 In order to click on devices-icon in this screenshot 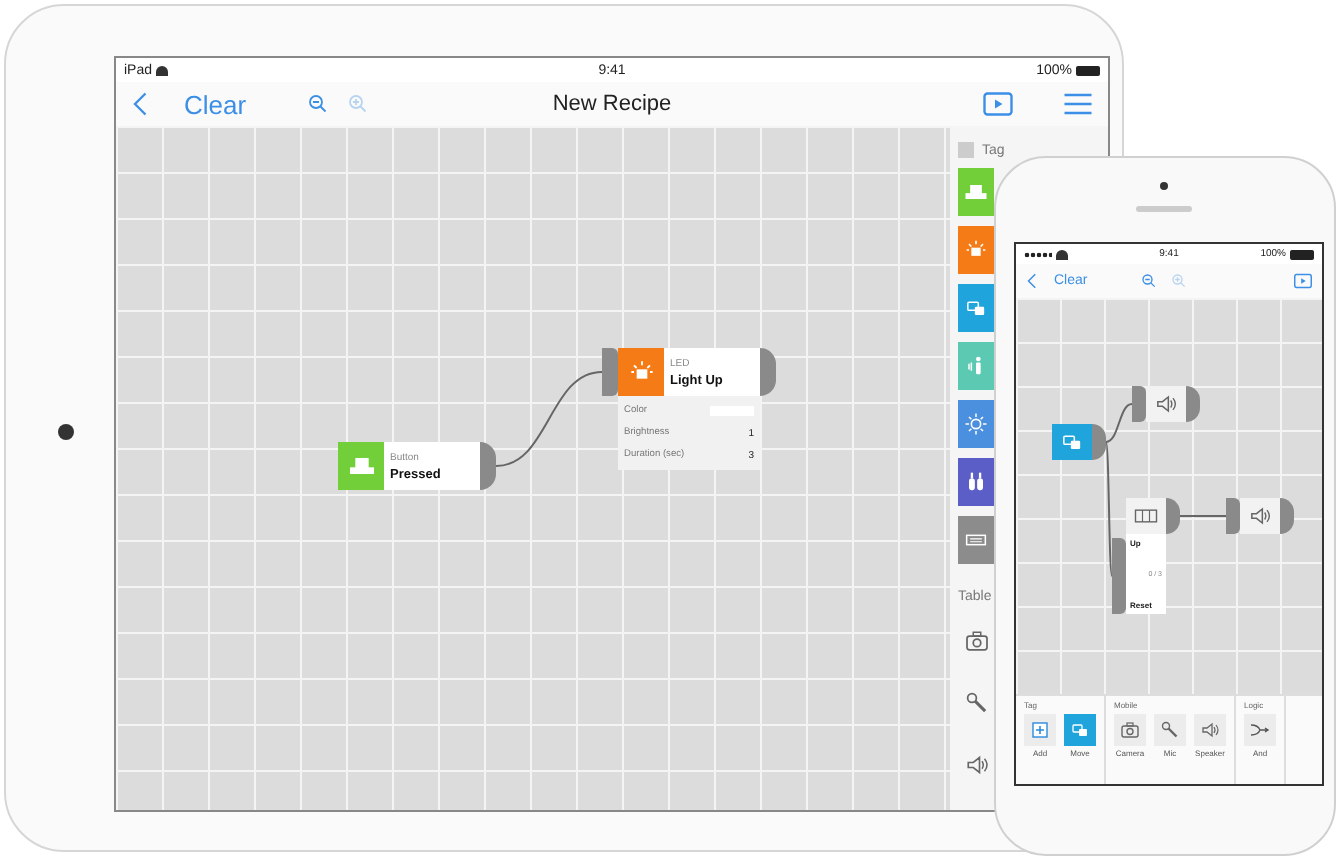, I will do `click(1080, 730)`.